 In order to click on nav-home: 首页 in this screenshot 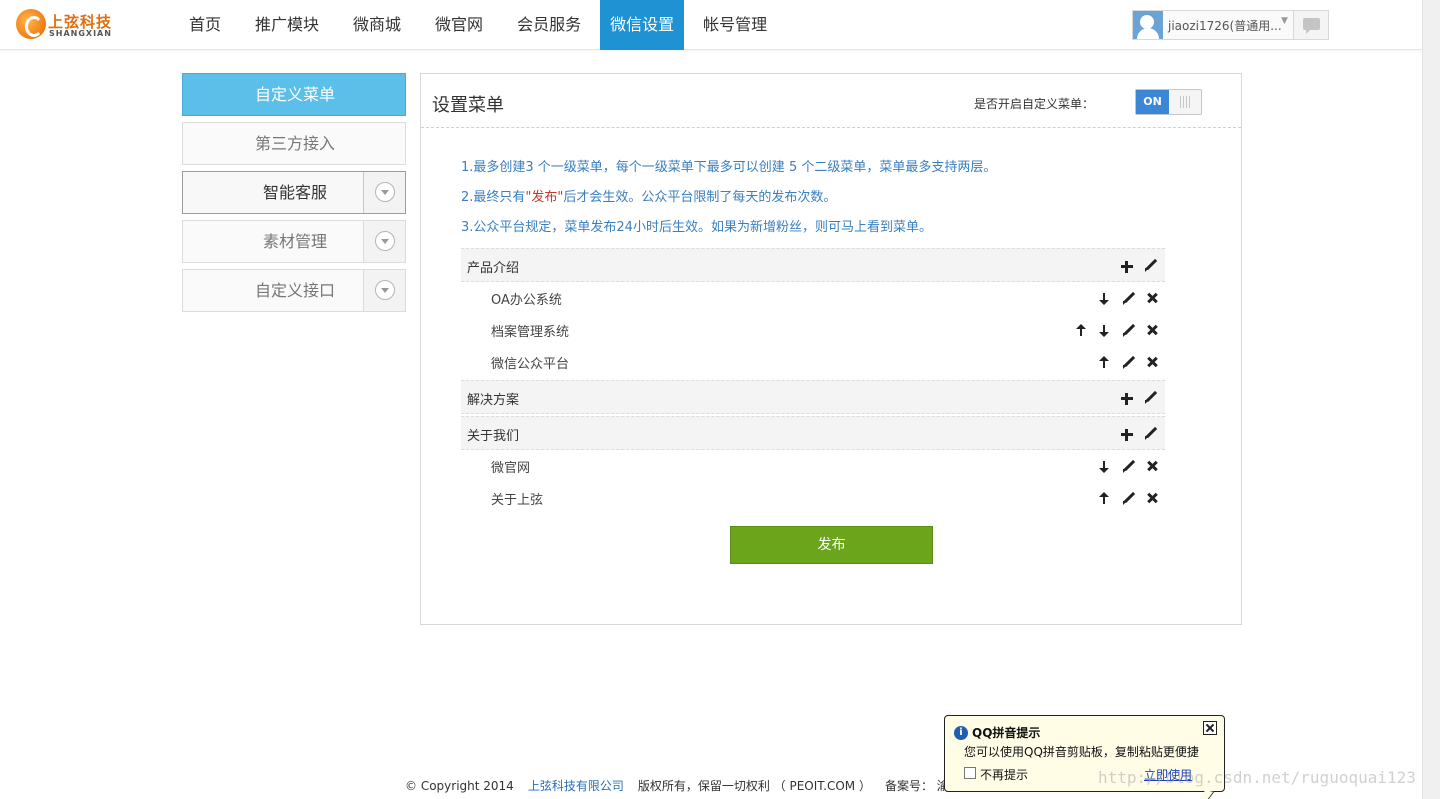, I will do `click(205, 25)`.